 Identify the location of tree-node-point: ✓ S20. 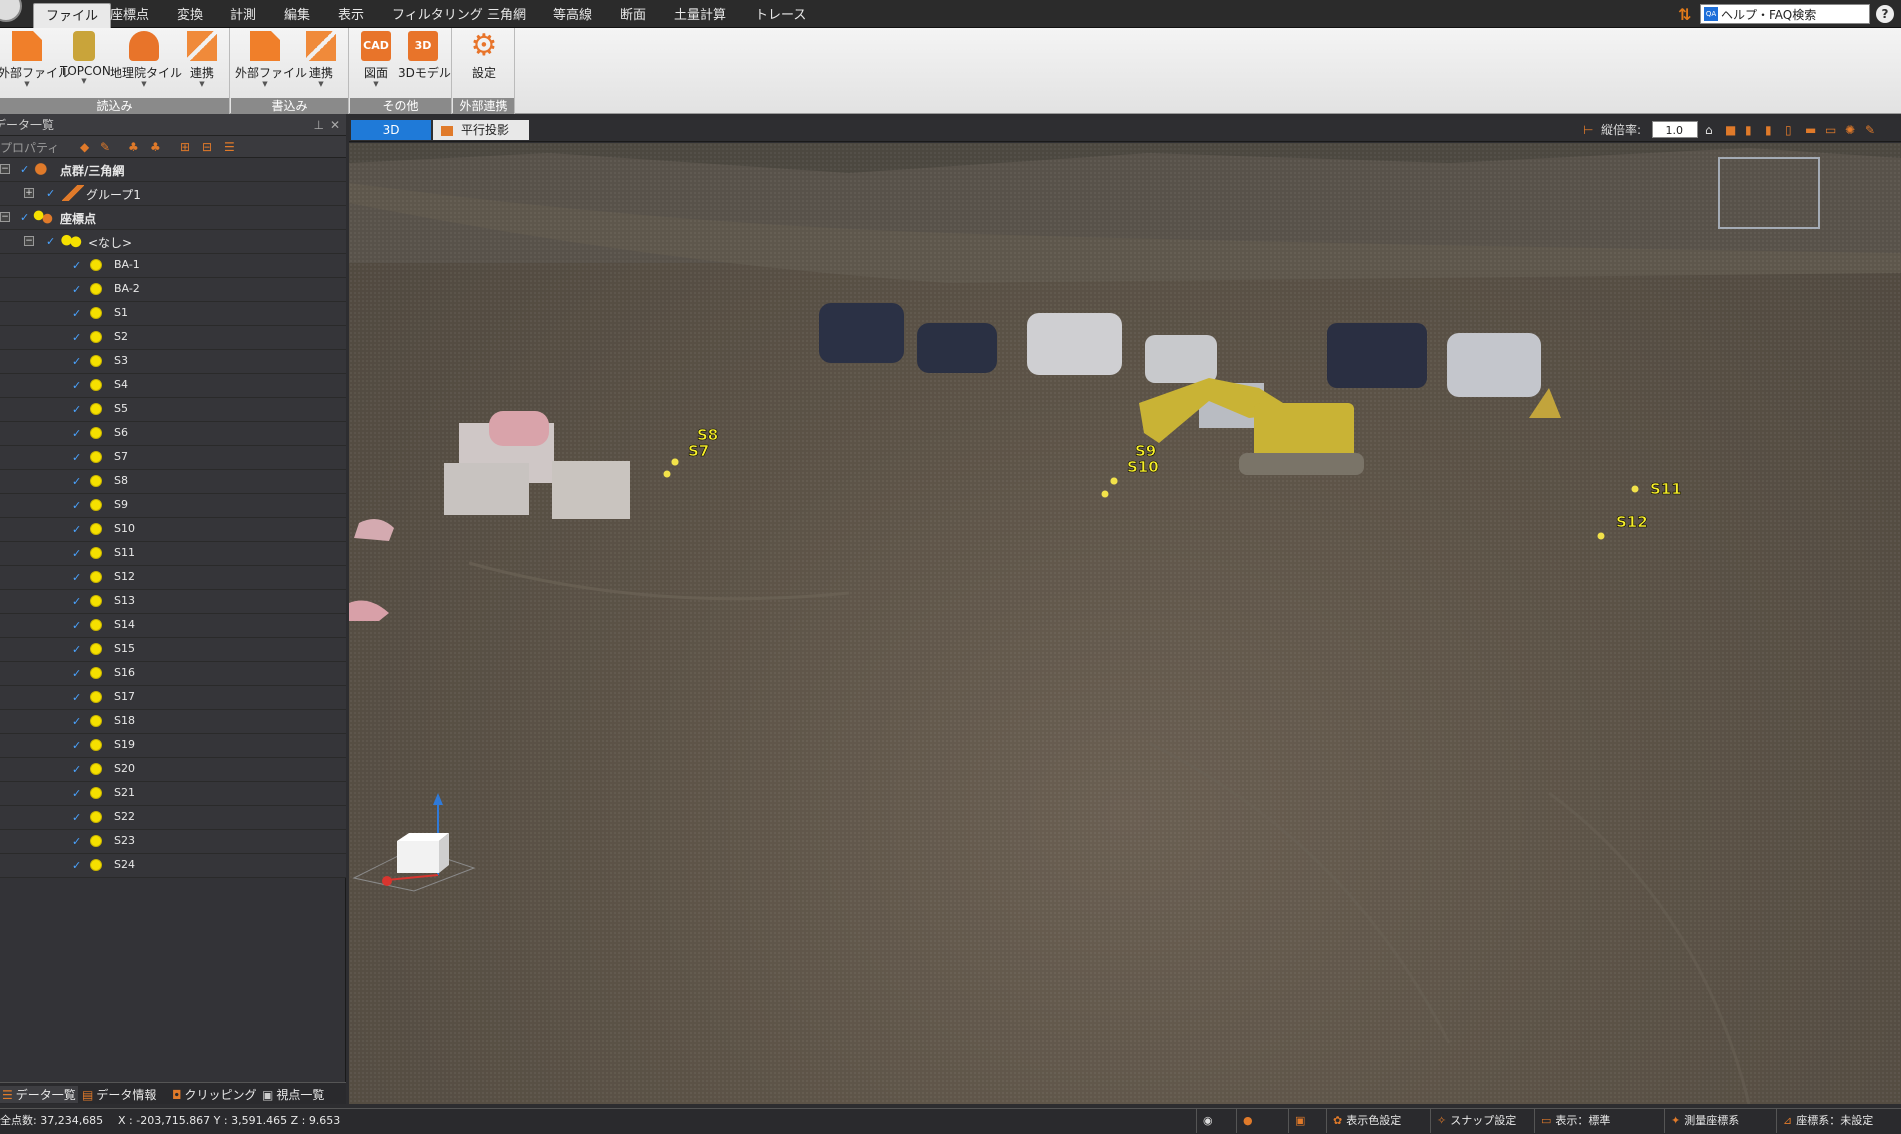
(173, 770).